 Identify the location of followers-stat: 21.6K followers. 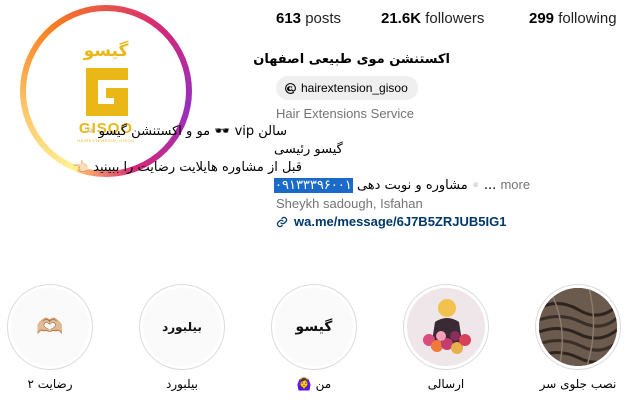
(432, 18).